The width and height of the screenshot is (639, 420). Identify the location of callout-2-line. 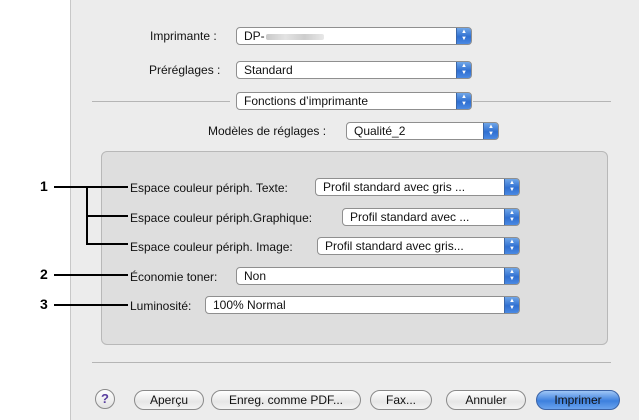
(91, 275).